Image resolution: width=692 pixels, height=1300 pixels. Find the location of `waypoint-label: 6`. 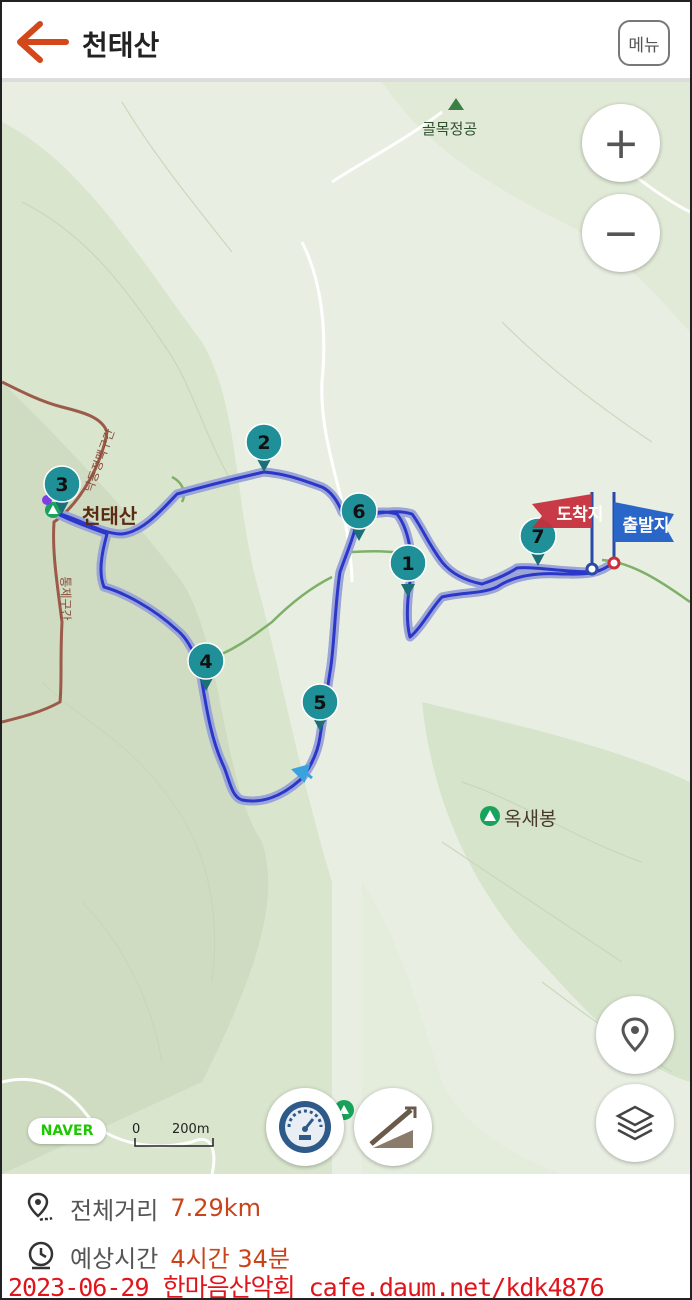

waypoint-label: 6 is located at coordinates (358, 512).